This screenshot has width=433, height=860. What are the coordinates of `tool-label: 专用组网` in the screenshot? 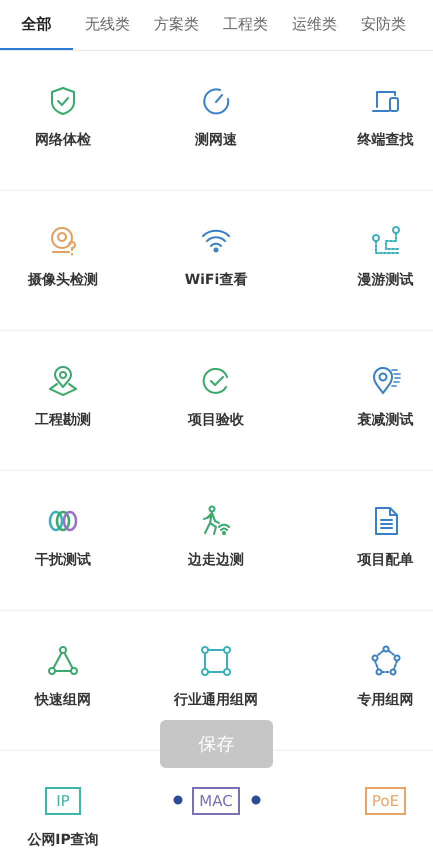 It's located at (386, 700).